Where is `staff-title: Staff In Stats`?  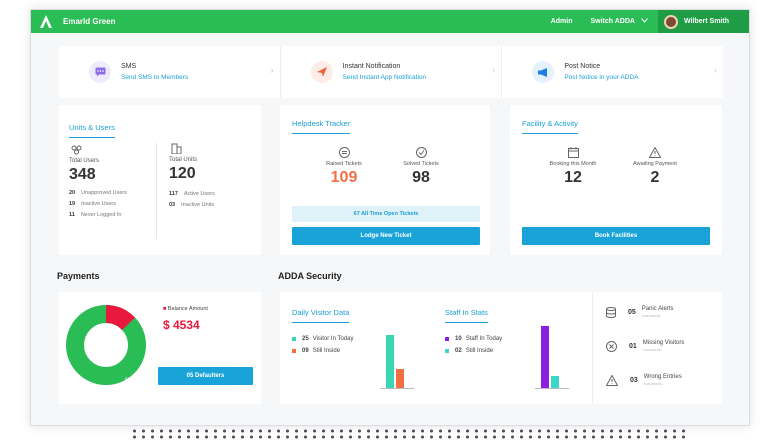 staff-title: Staff In Stats is located at coordinates (466, 315).